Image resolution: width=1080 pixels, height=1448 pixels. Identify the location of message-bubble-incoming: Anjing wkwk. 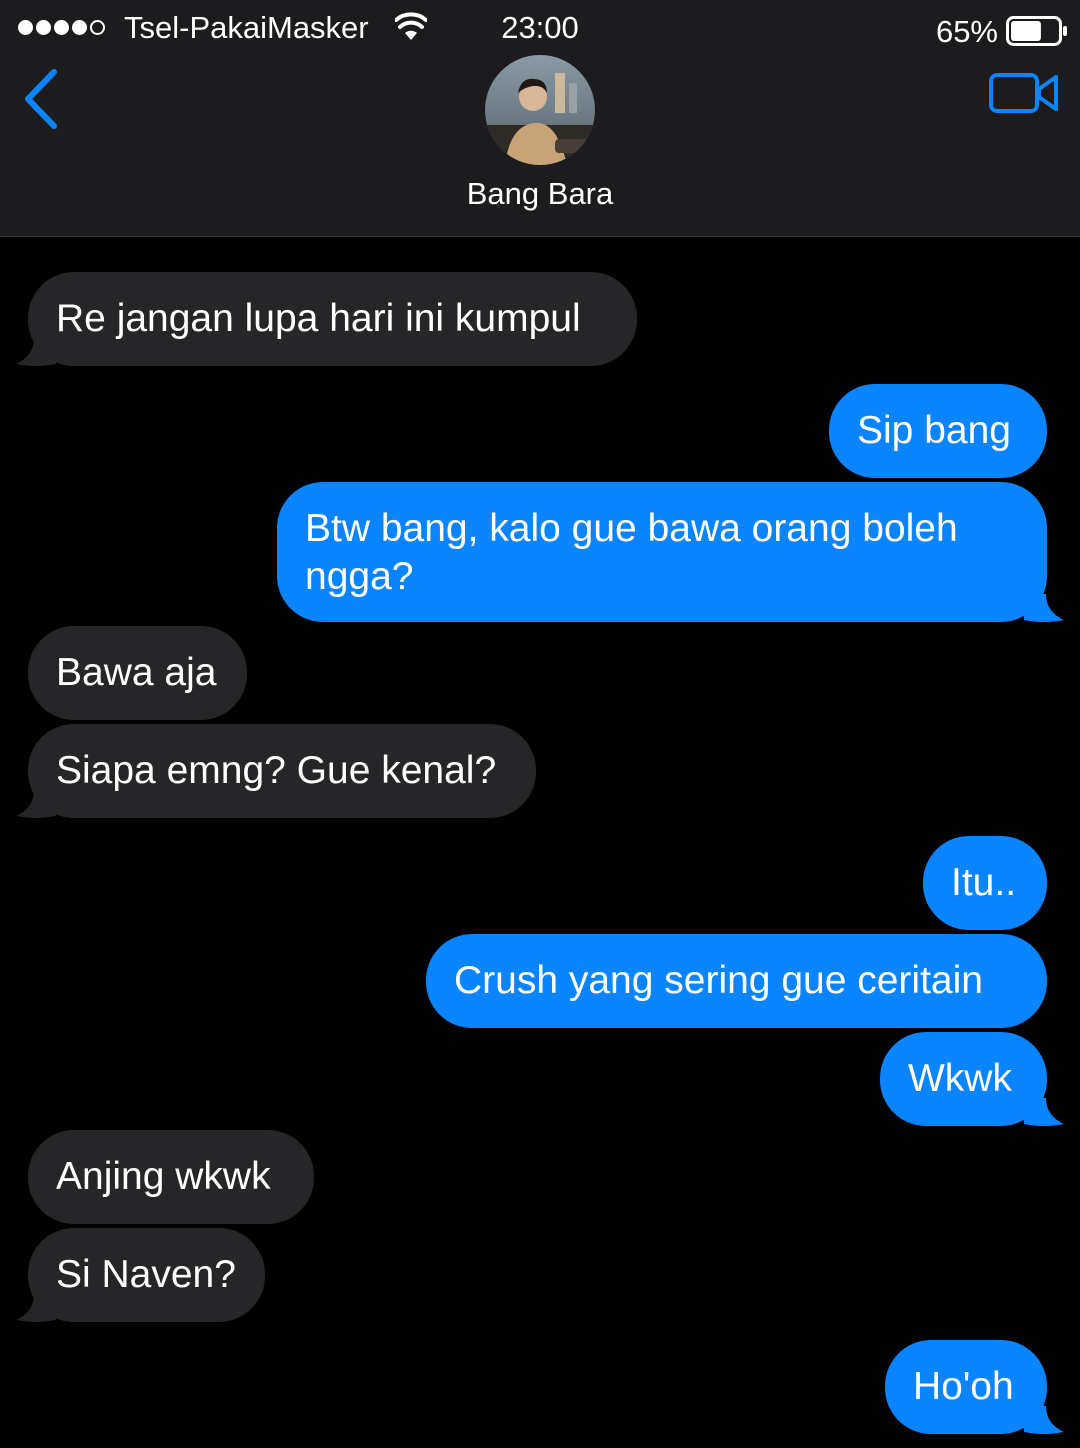
(171, 1177).